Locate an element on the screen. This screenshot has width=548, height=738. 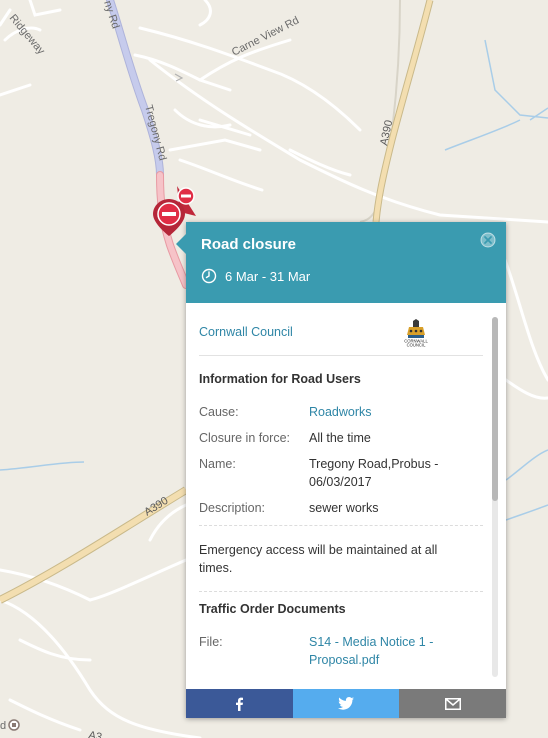
twitter-icon is located at coordinates (346, 703).